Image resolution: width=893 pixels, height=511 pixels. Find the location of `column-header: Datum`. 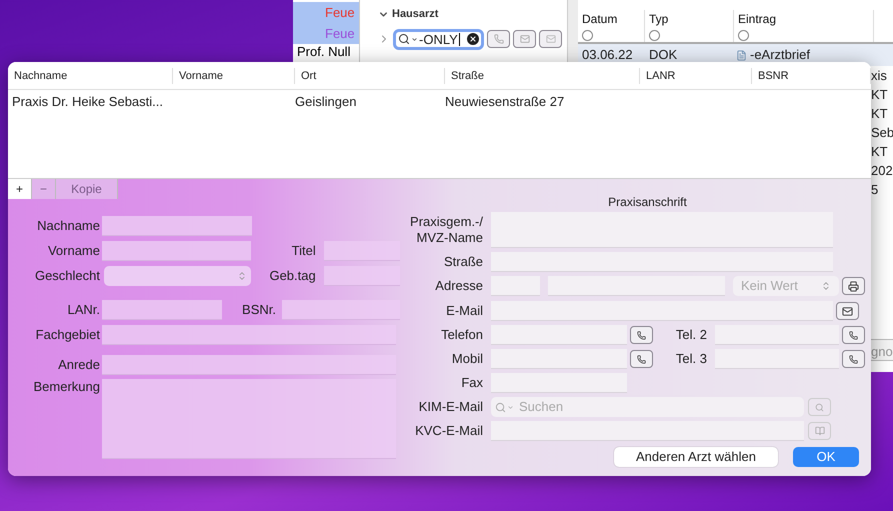

column-header: Datum is located at coordinates (611, 26).